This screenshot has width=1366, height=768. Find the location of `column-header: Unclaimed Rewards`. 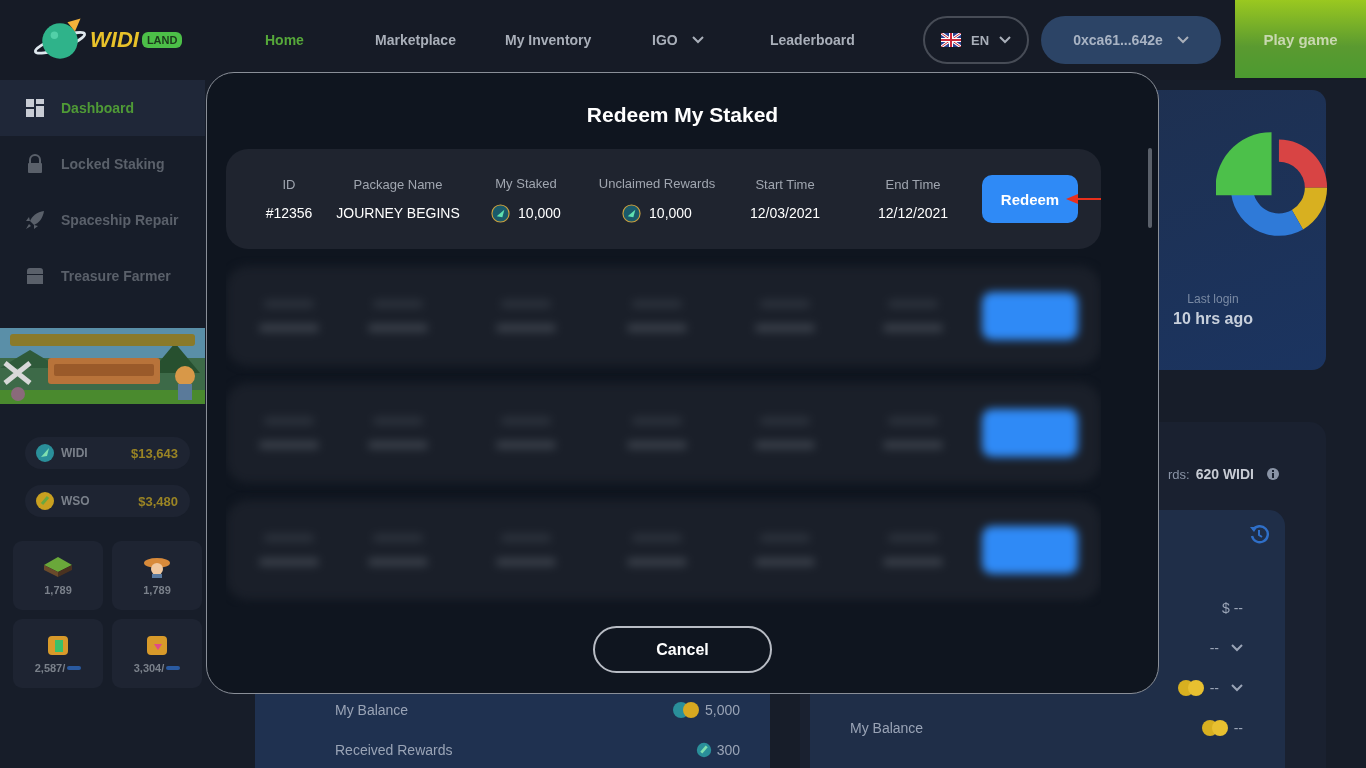

column-header: Unclaimed Rewards is located at coordinates (657, 183).